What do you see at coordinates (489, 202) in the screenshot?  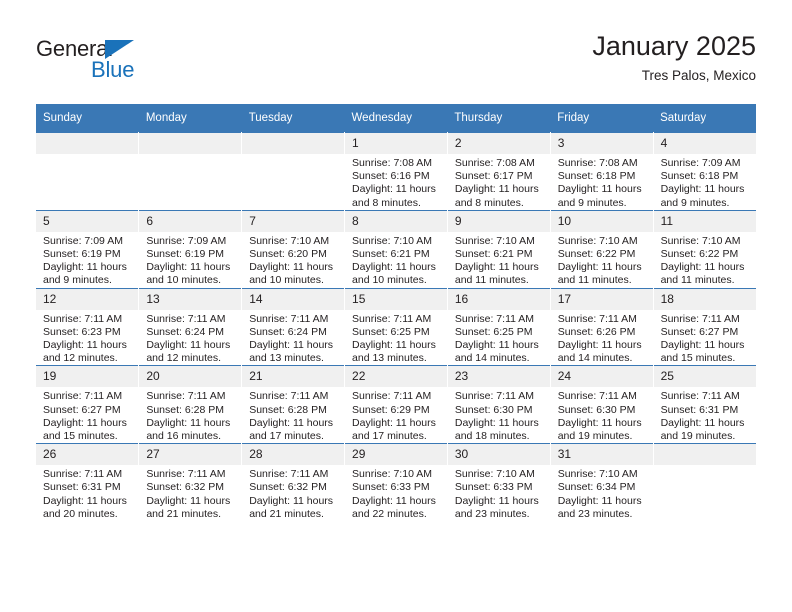 I see `day-daylight-line2-text: and 8 minutes.` at bounding box center [489, 202].